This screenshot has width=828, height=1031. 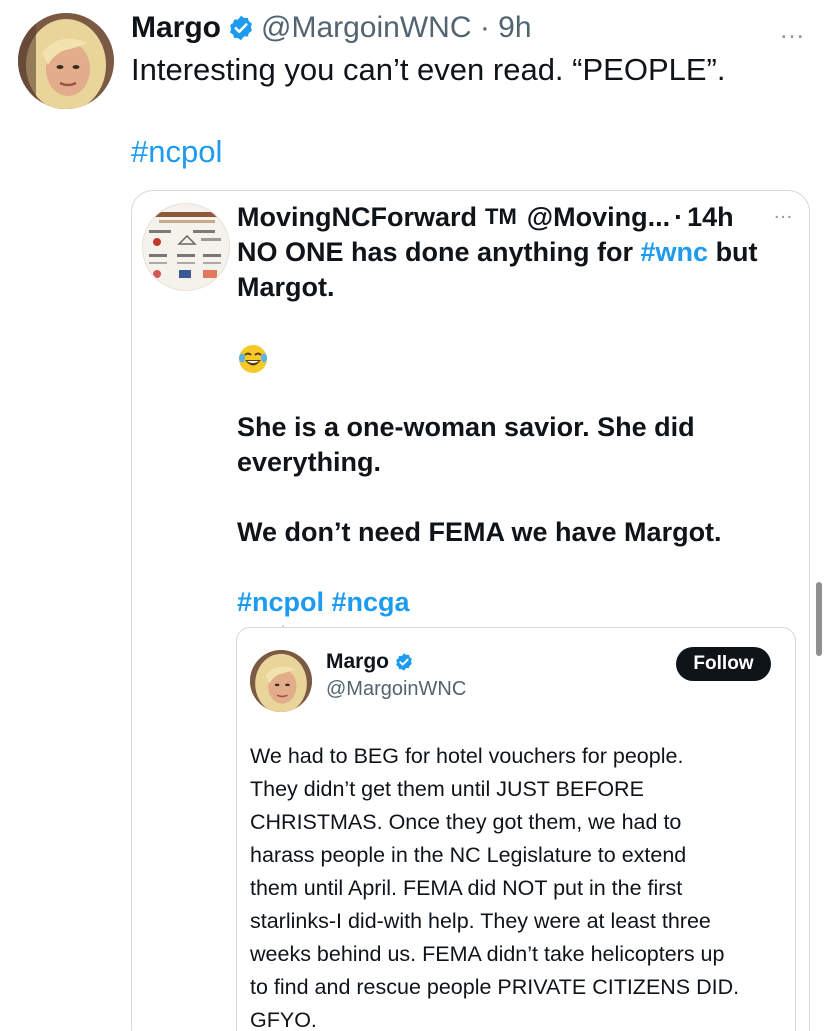 I want to click on quoted-header: MovingNCForward TM @Moving... · 14h, so click(x=485, y=217).